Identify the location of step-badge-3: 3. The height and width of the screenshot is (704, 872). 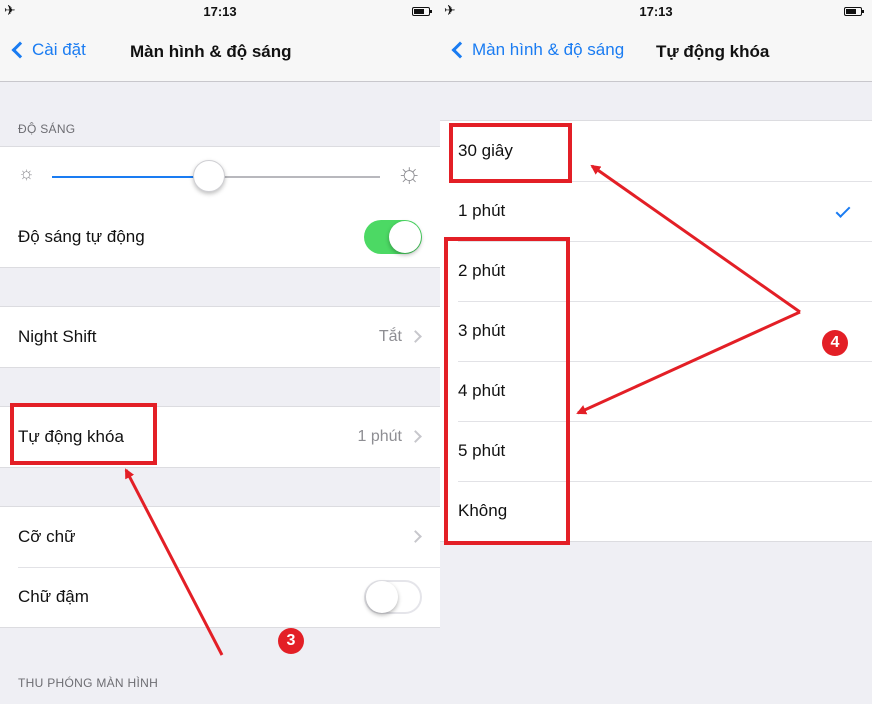
(291, 641).